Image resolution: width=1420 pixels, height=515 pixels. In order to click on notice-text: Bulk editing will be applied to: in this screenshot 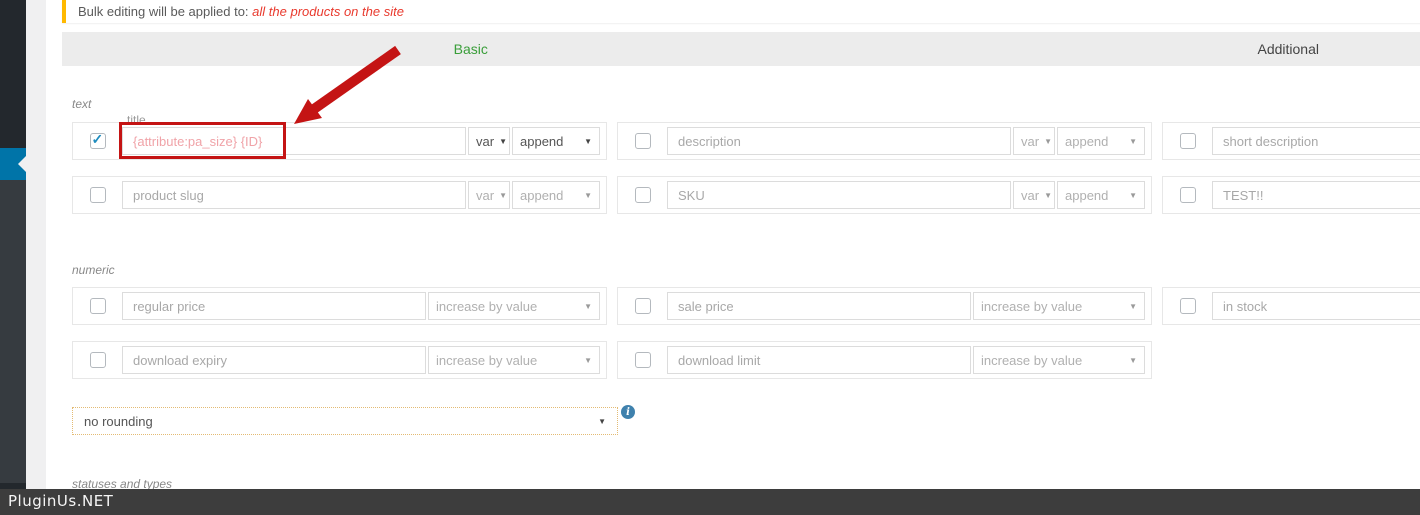, I will do `click(165, 11)`.